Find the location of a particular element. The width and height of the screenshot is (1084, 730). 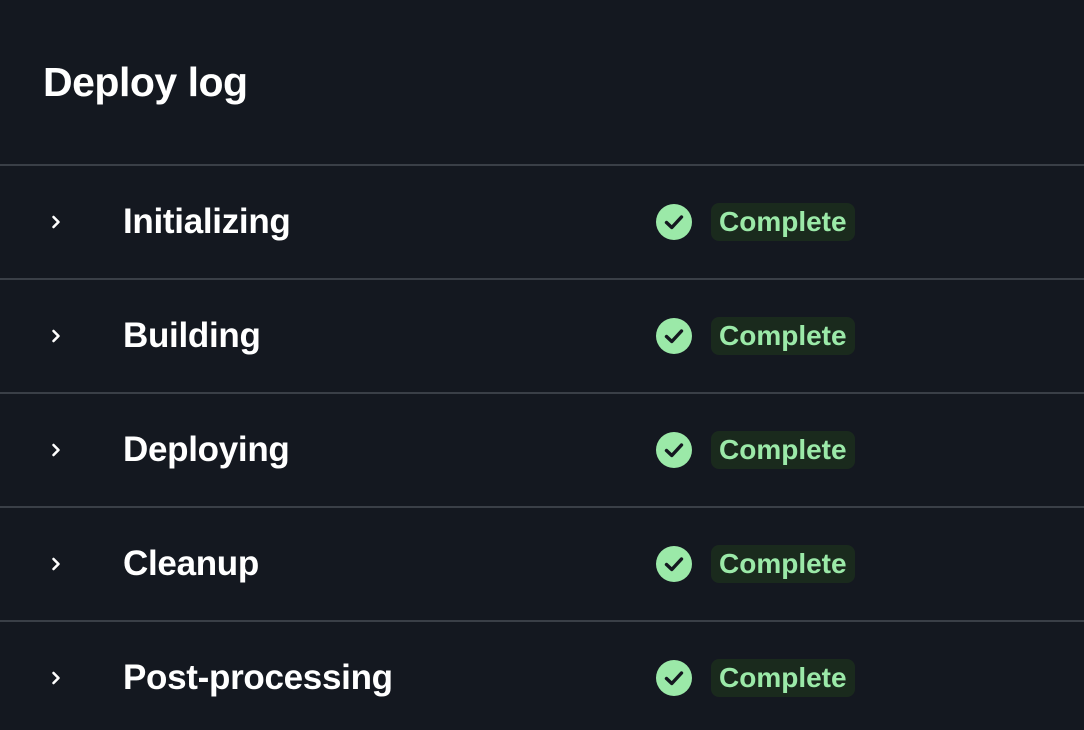

step-label: Cleanup is located at coordinates (191, 563).